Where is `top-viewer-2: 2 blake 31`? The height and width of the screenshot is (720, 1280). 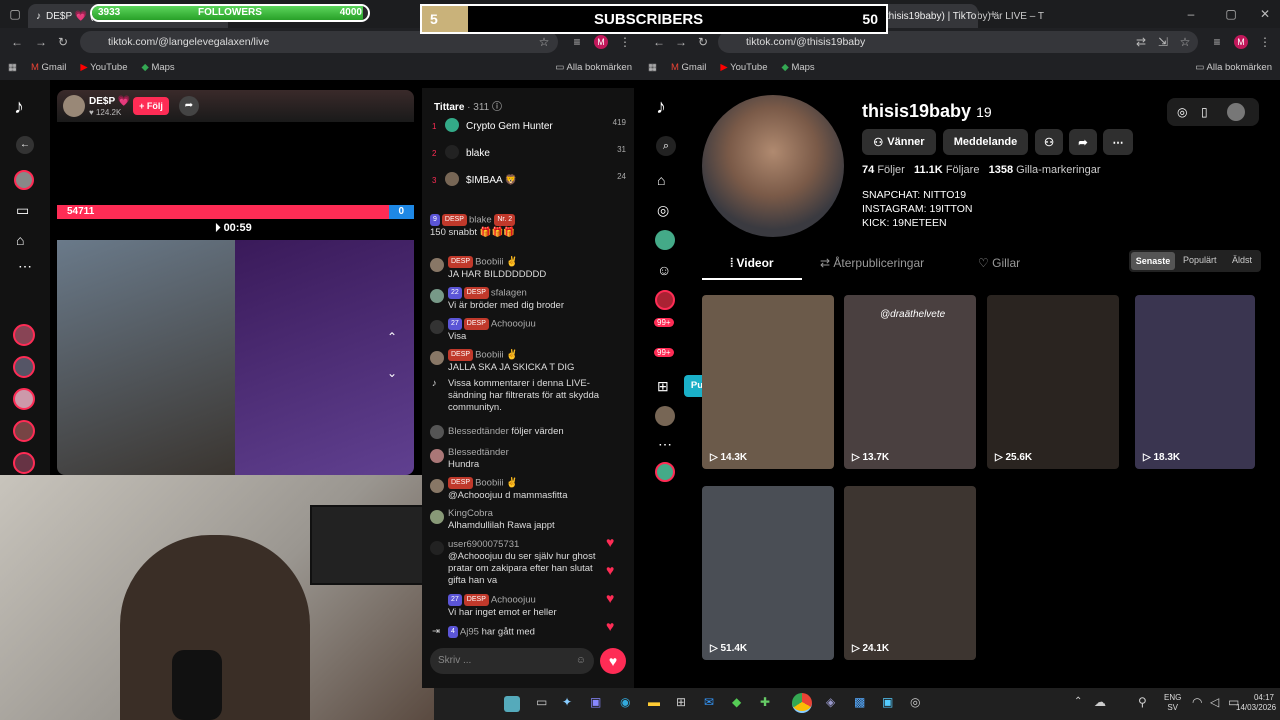 top-viewer-2: 2 blake 31 is located at coordinates (529, 153).